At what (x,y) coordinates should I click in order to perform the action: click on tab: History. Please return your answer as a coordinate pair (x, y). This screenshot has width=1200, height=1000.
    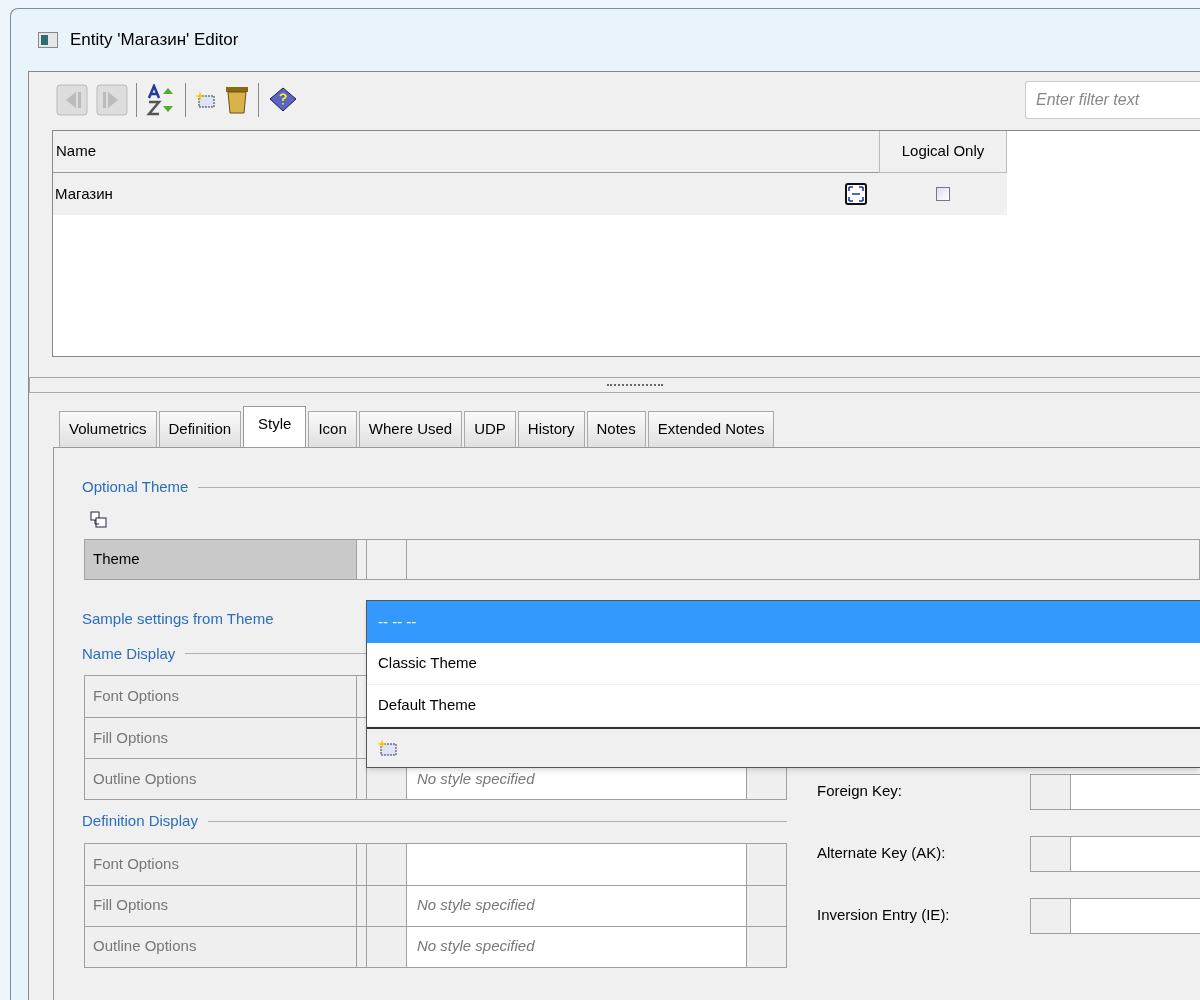
    Looking at the image, I should click on (551, 429).